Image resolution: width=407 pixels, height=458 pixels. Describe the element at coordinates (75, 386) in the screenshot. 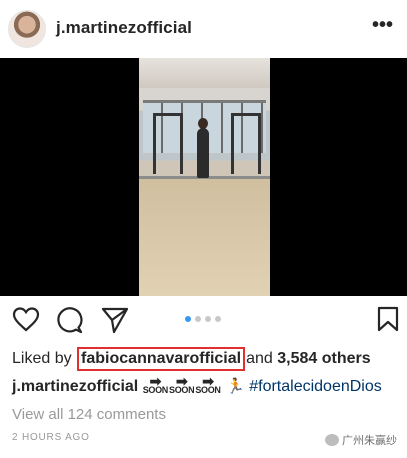

I see `caption-username: j.martinezofficial` at that location.